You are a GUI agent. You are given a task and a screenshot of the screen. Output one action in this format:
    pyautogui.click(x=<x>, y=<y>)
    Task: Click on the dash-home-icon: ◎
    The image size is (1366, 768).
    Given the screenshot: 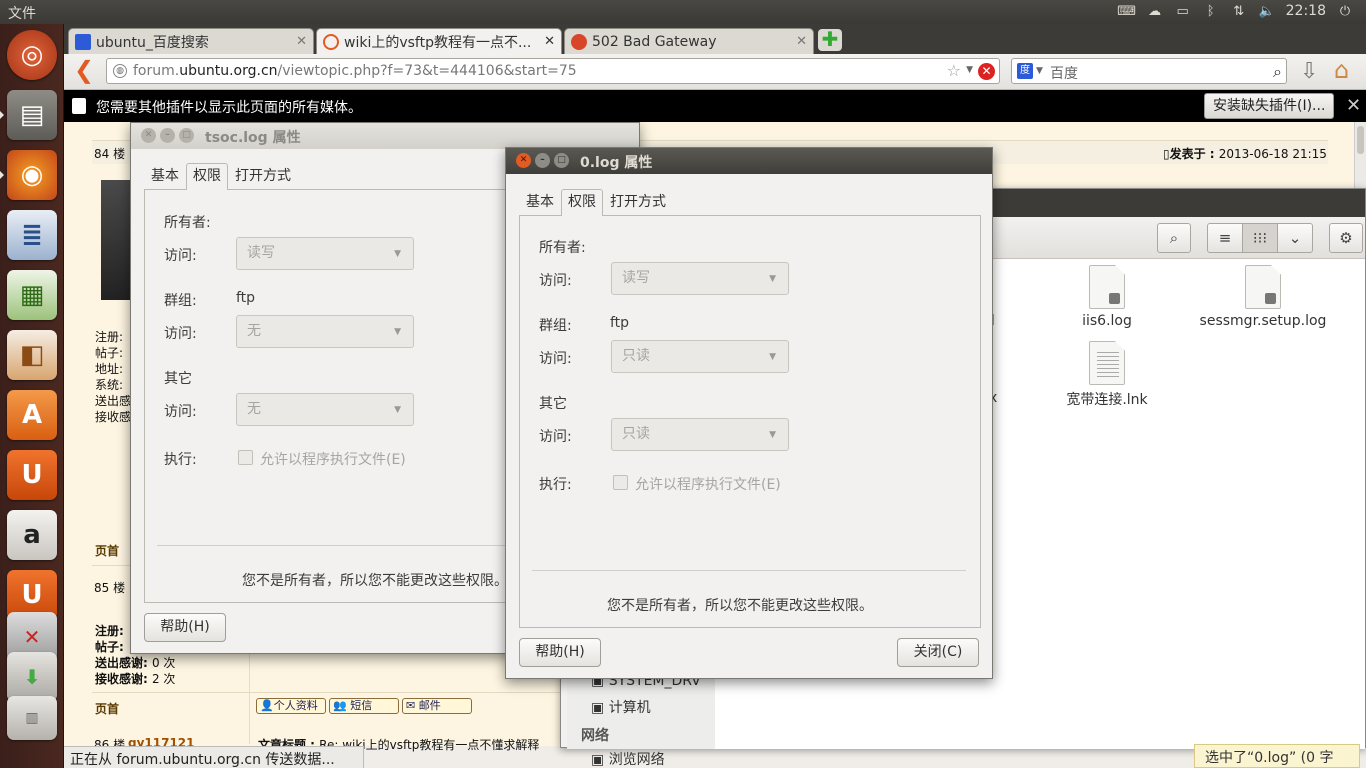 What is the action you would take?
    pyautogui.click(x=32, y=55)
    